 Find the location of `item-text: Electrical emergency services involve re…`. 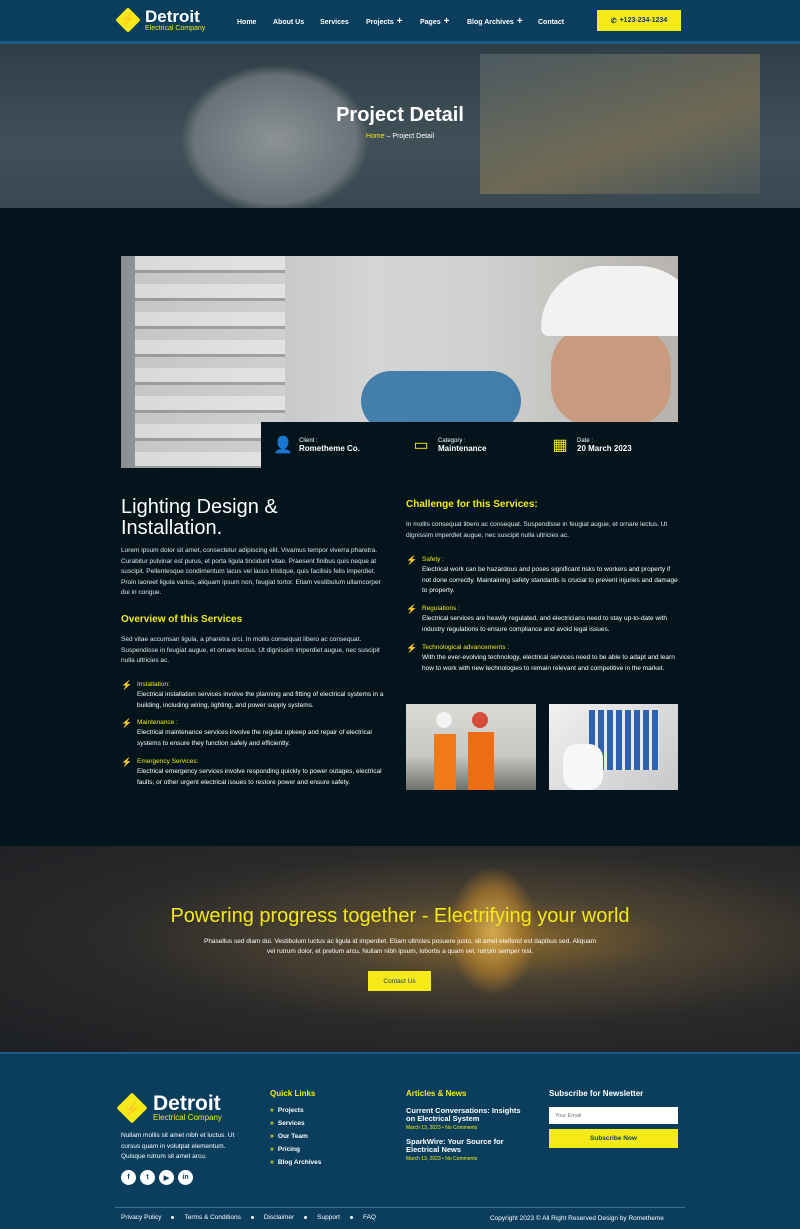

item-text: Electrical emergency services involve re… is located at coordinates (259, 777).